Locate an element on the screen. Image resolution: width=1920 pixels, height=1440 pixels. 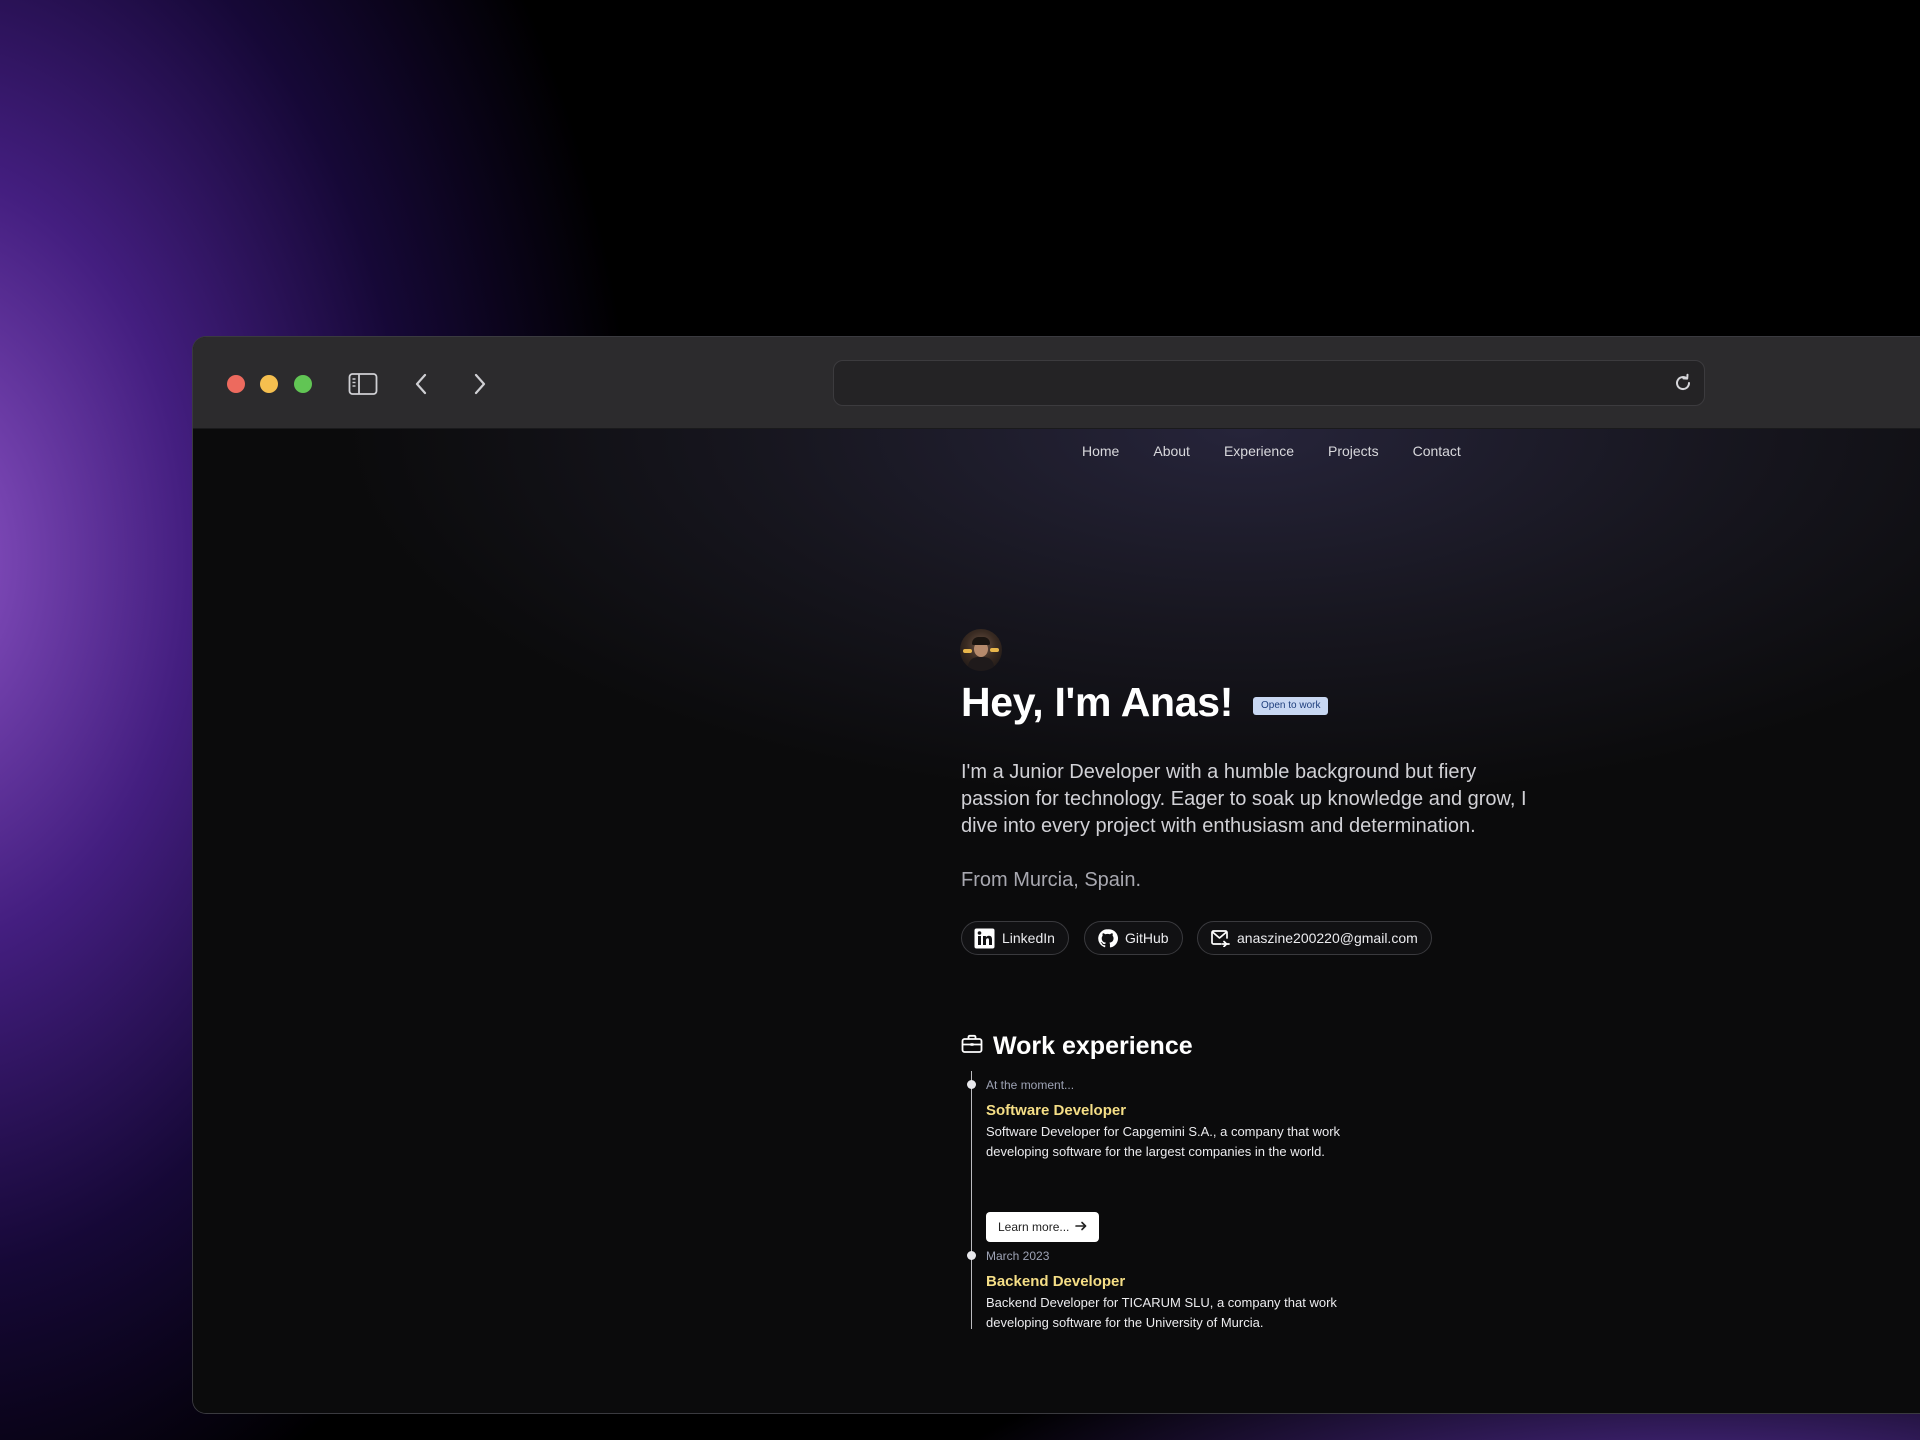
email-button: anaszine200220@gmail.com is located at coordinates (1314, 938).